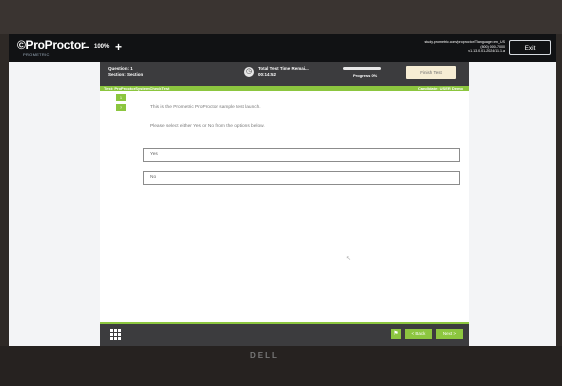  What do you see at coordinates (530, 47) in the screenshot?
I see `exit-button: Exit` at bounding box center [530, 47].